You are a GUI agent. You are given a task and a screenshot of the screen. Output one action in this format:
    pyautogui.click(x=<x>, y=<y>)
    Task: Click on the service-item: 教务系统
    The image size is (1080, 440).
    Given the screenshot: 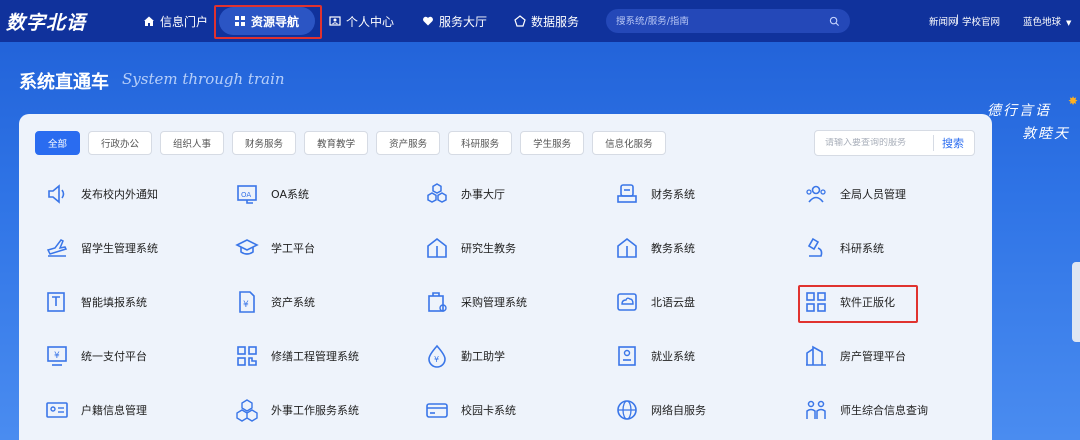 What is the action you would take?
    pyautogui.click(x=655, y=248)
    